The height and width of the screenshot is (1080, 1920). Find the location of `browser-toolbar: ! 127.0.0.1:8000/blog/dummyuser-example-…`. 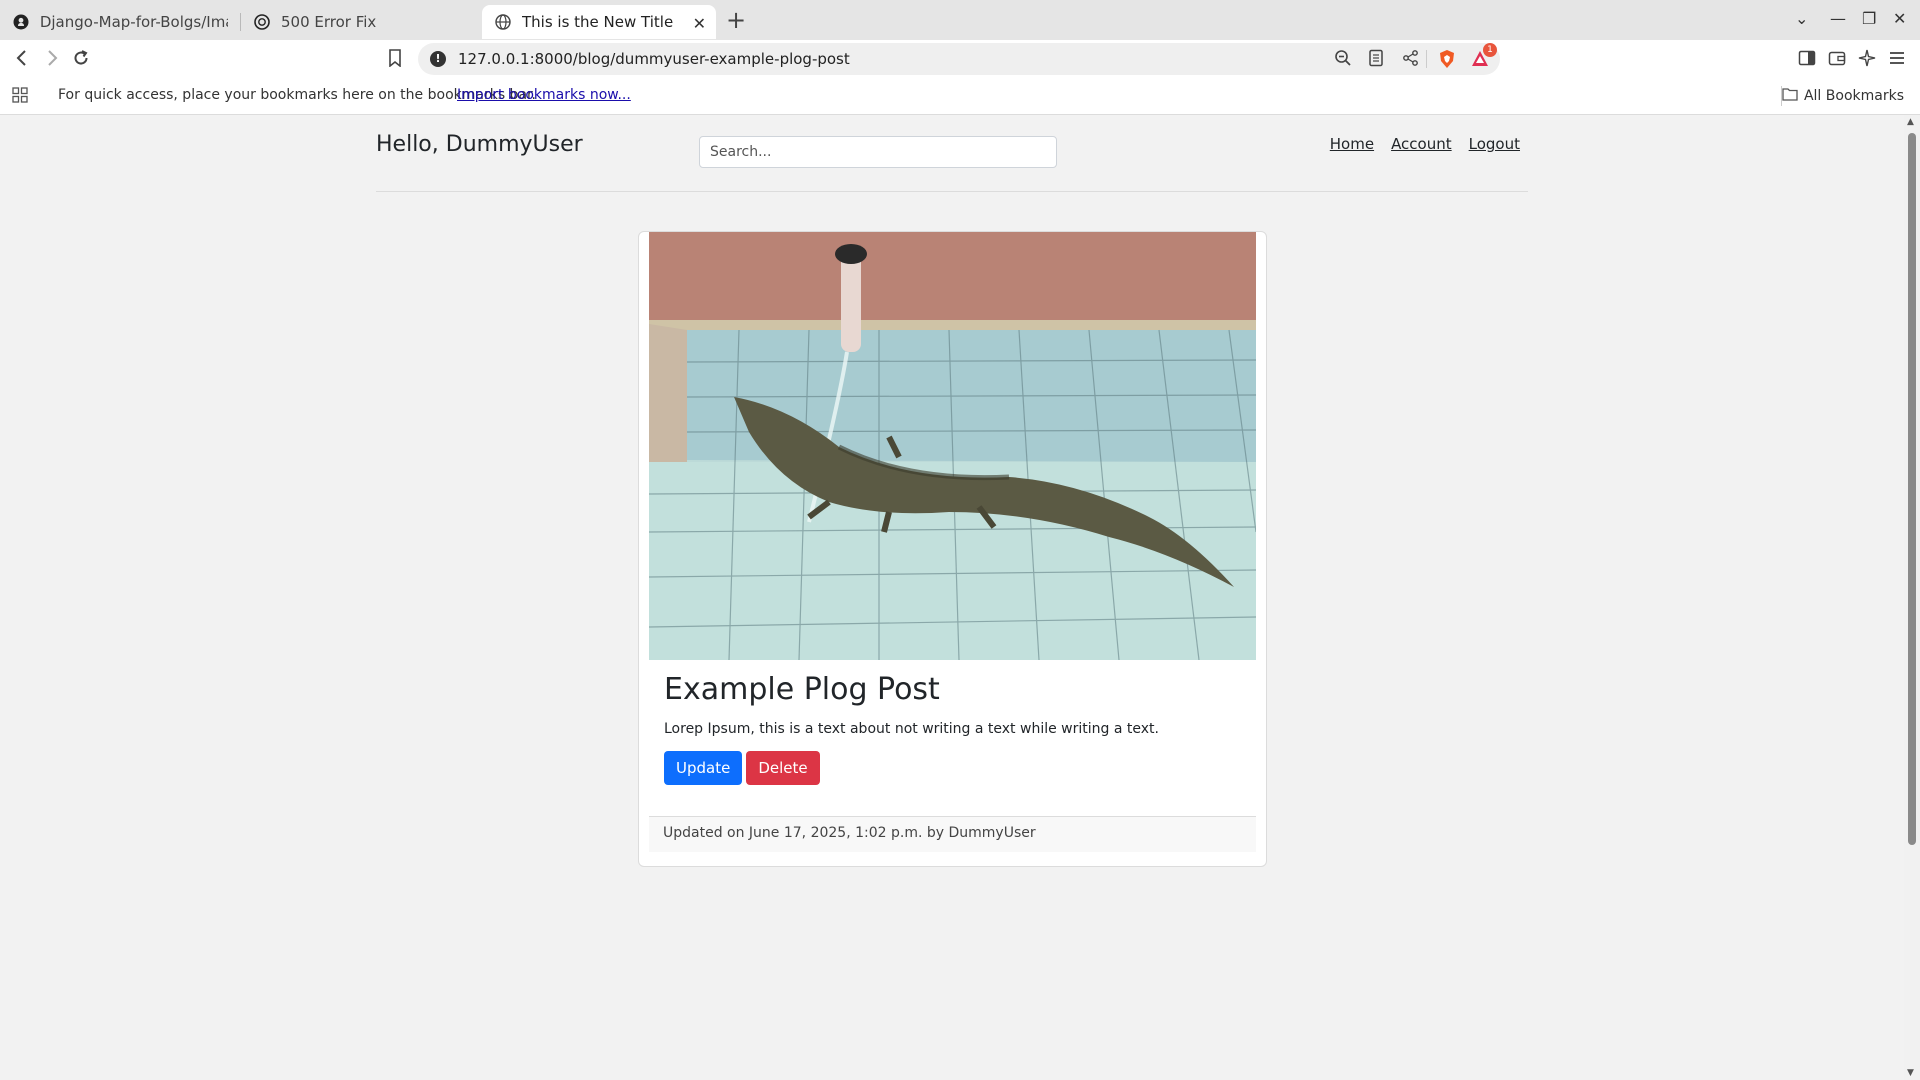

browser-toolbar: ! 127.0.0.1:8000/blog/dummyuser-example-… is located at coordinates (960, 59).